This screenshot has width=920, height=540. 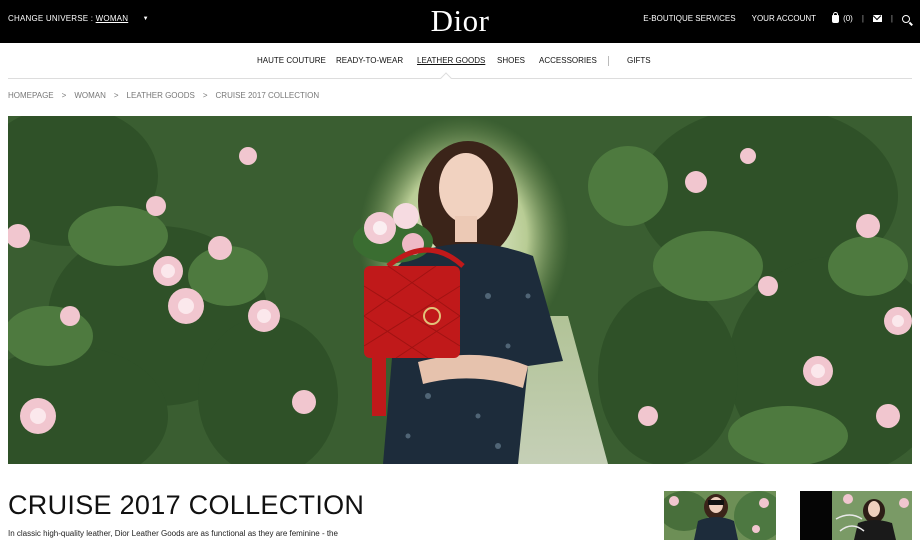 I want to click on search-icon, so click(x=906, y=18).